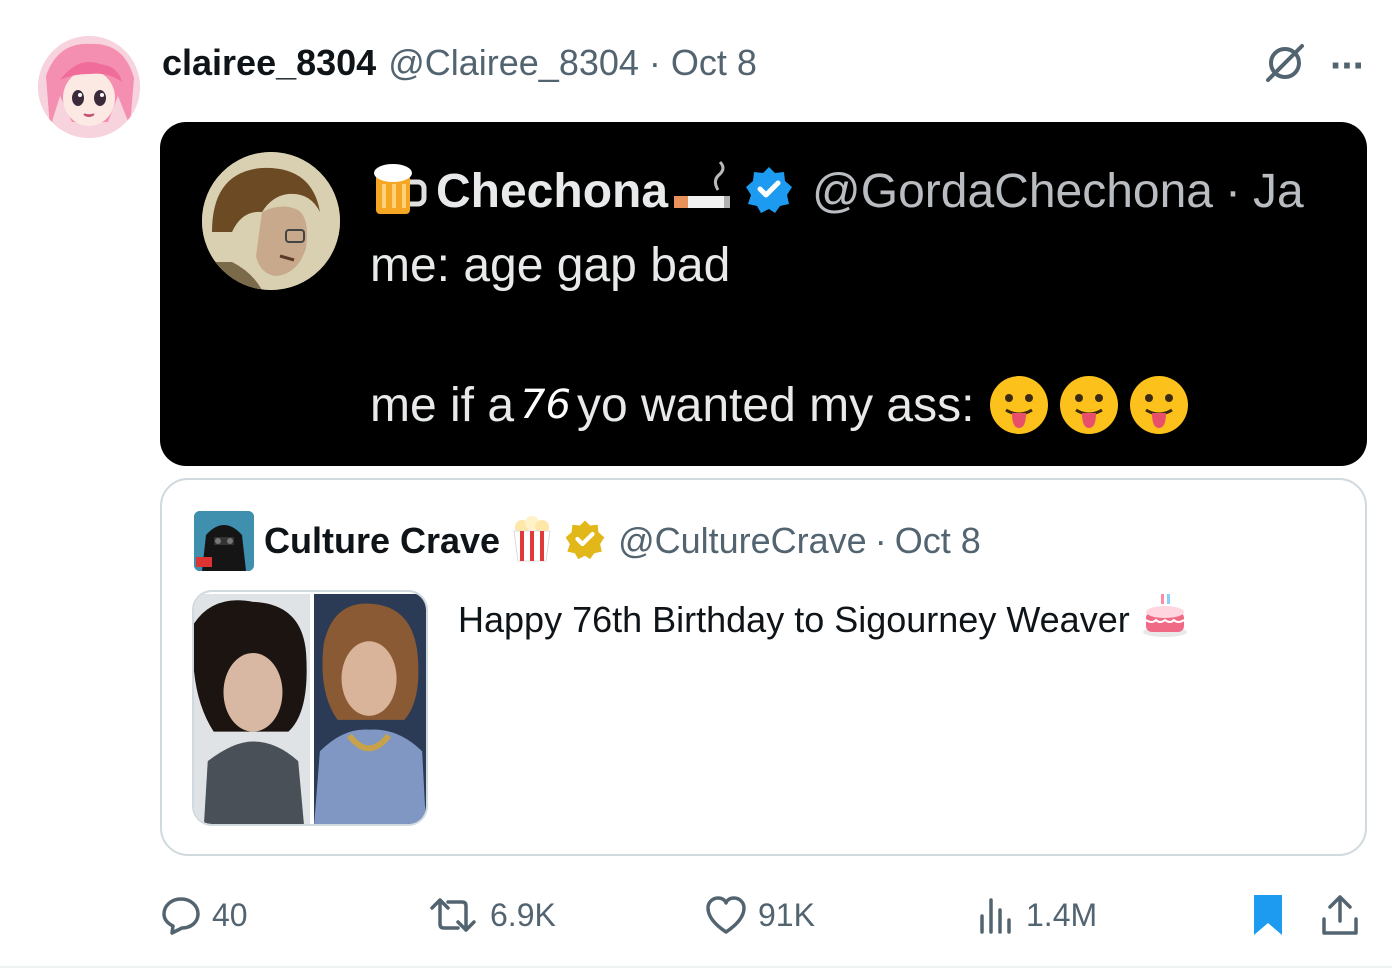  Describe the element at coordinates (769, 191) in the screenshot. I see `verified-badge-icon` at that location.